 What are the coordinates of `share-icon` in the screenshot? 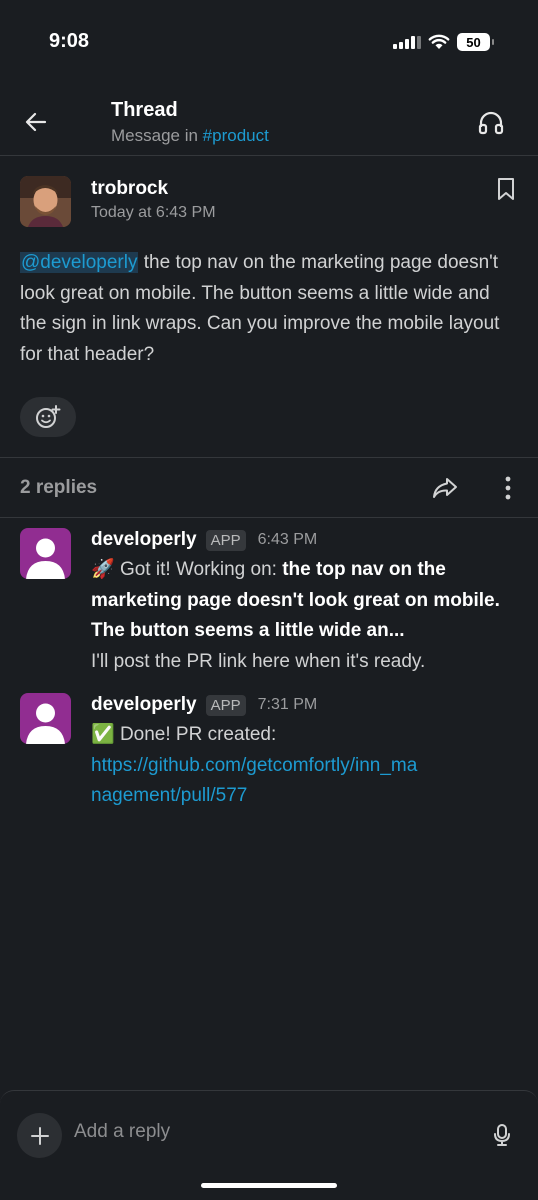 It's located at (445, 488).